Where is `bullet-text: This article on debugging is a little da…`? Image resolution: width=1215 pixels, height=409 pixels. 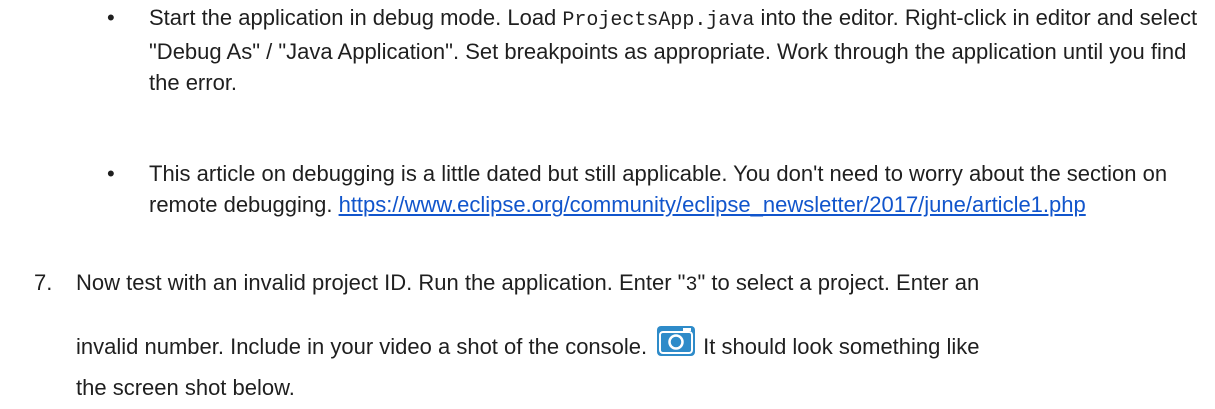 bullet-text: This article on debugging is a little da… is located at coordinates (658, 189).